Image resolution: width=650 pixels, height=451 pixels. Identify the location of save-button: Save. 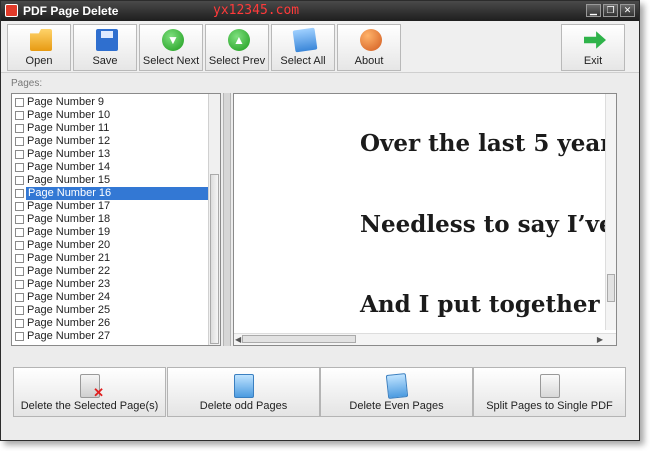
(105, 47).